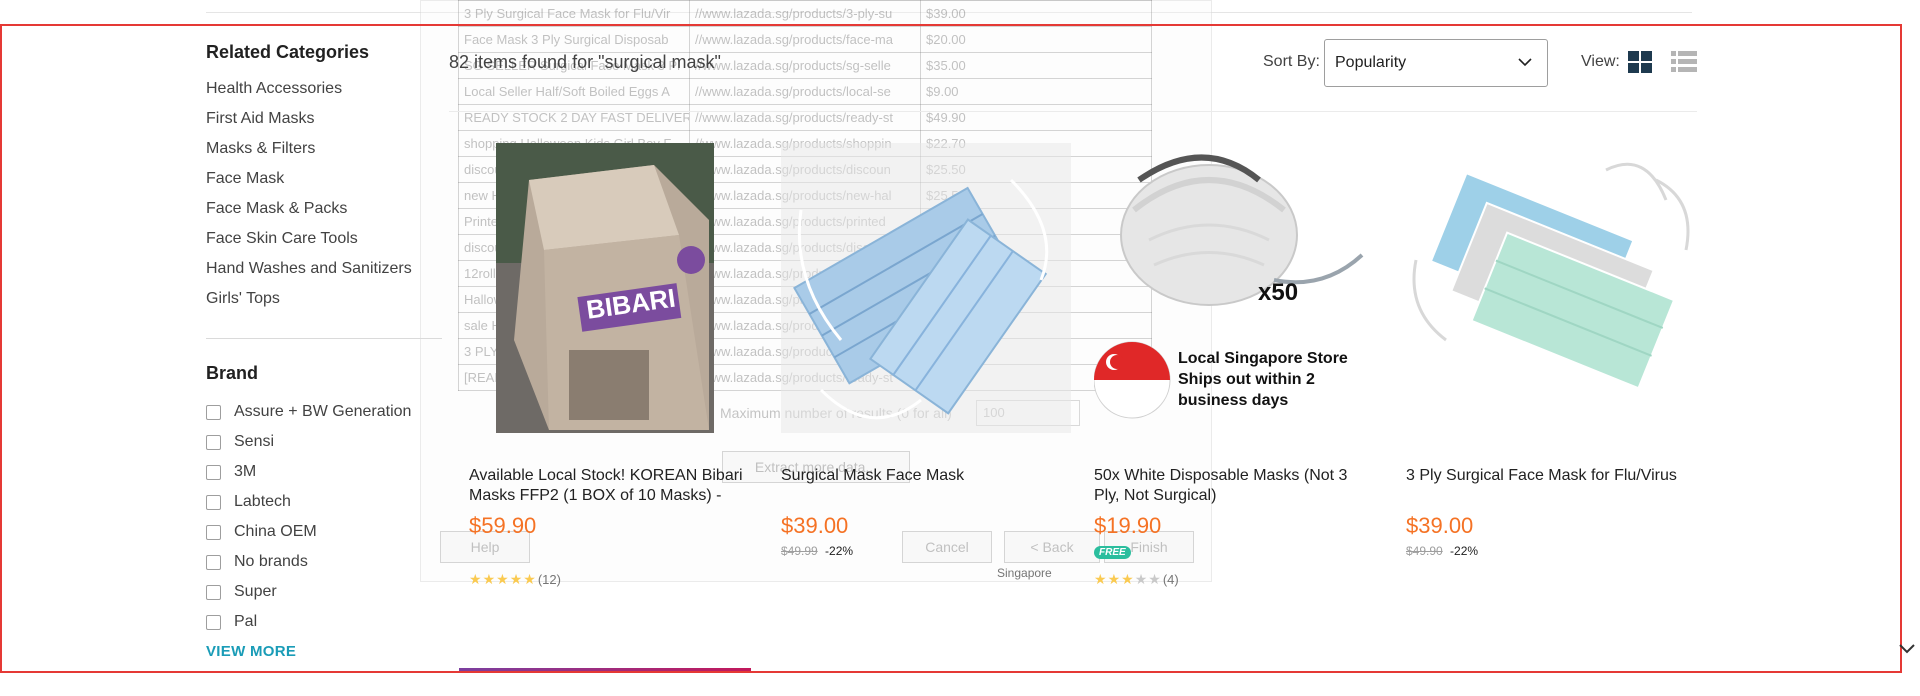  I want to click on brand-label: China OEM, so click(275, 531).